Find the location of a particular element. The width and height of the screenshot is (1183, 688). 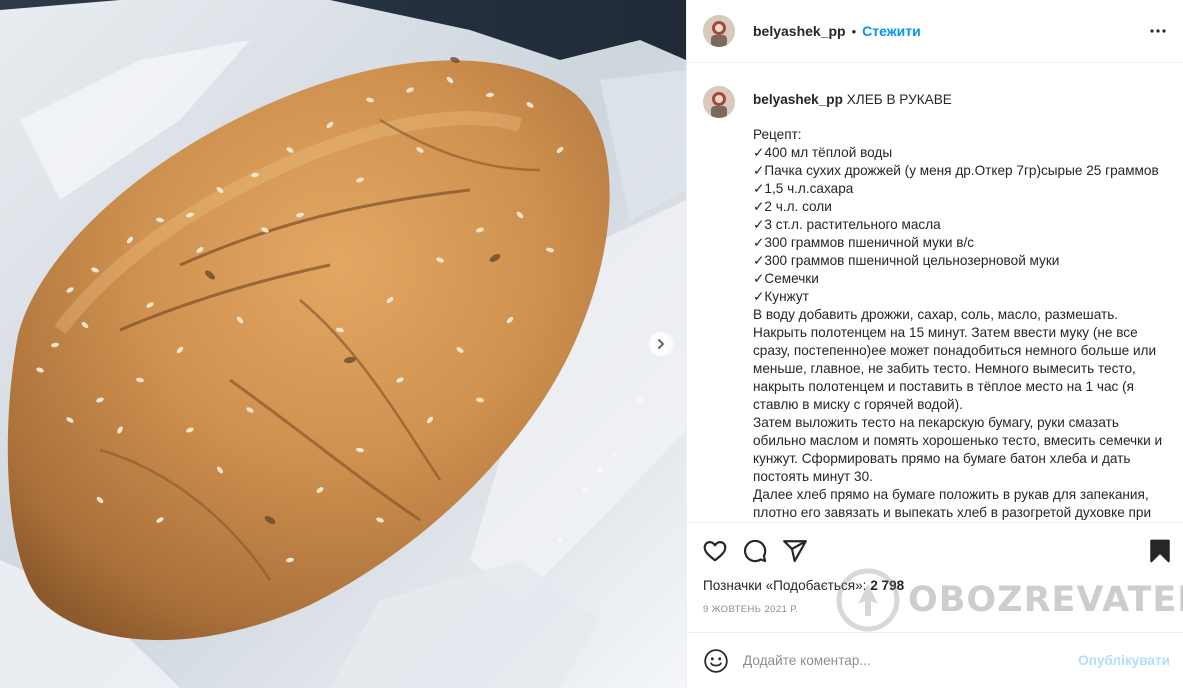

caption-username: belyashek_pp is located at coordinates (798, 99).